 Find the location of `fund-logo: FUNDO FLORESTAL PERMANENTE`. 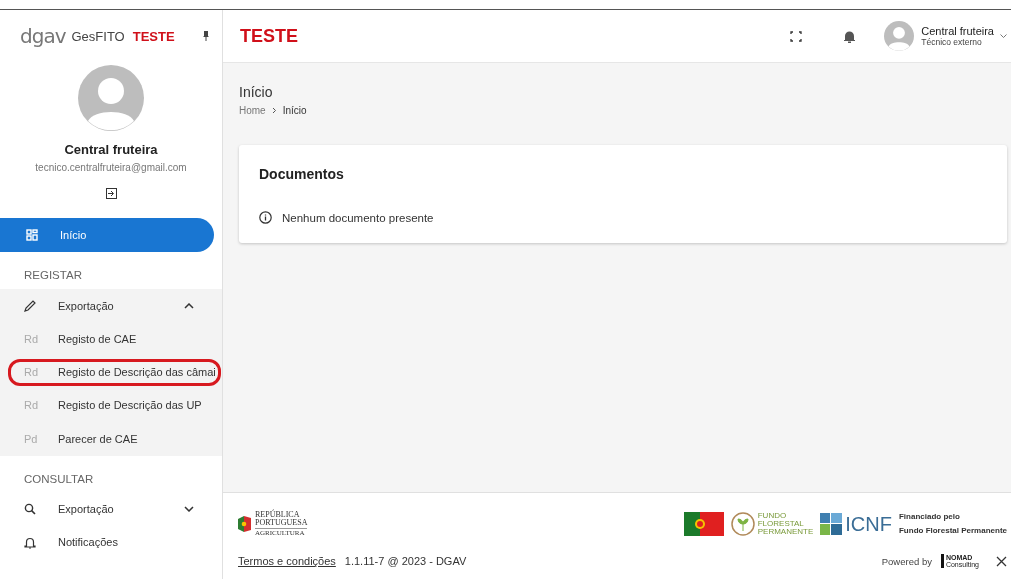

fund-logo: FUNDO FLORESTAL PERMANENTE is located at coordinates (772, 524).